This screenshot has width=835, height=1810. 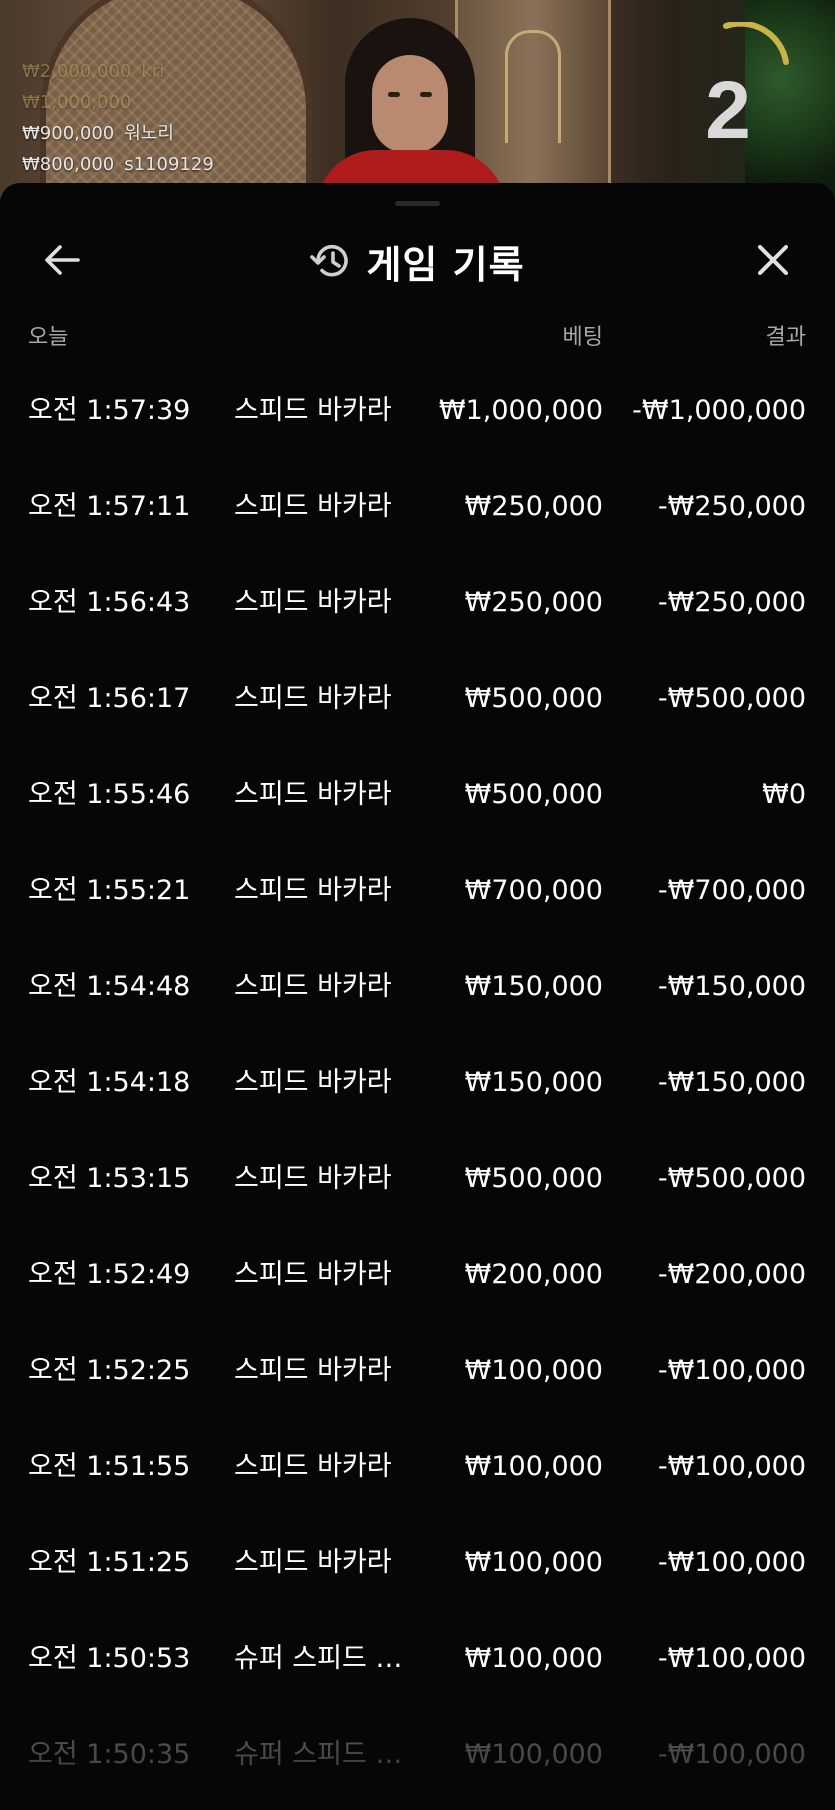 I want to click on history-row: 오전 1:55:46 스피드 바카라 ₩500,000 ₩0, so click(x=417, y=795).